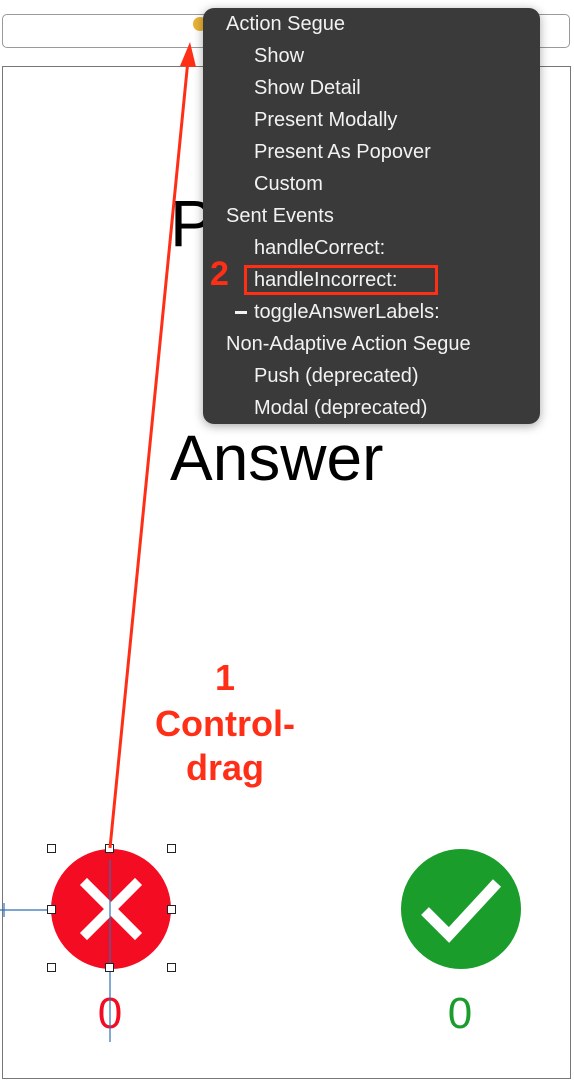  What do you see at coordinates (224, 767) in the screenshot?
I see `step-1-caption-line-2: drag` at bounding box center [224, 767].